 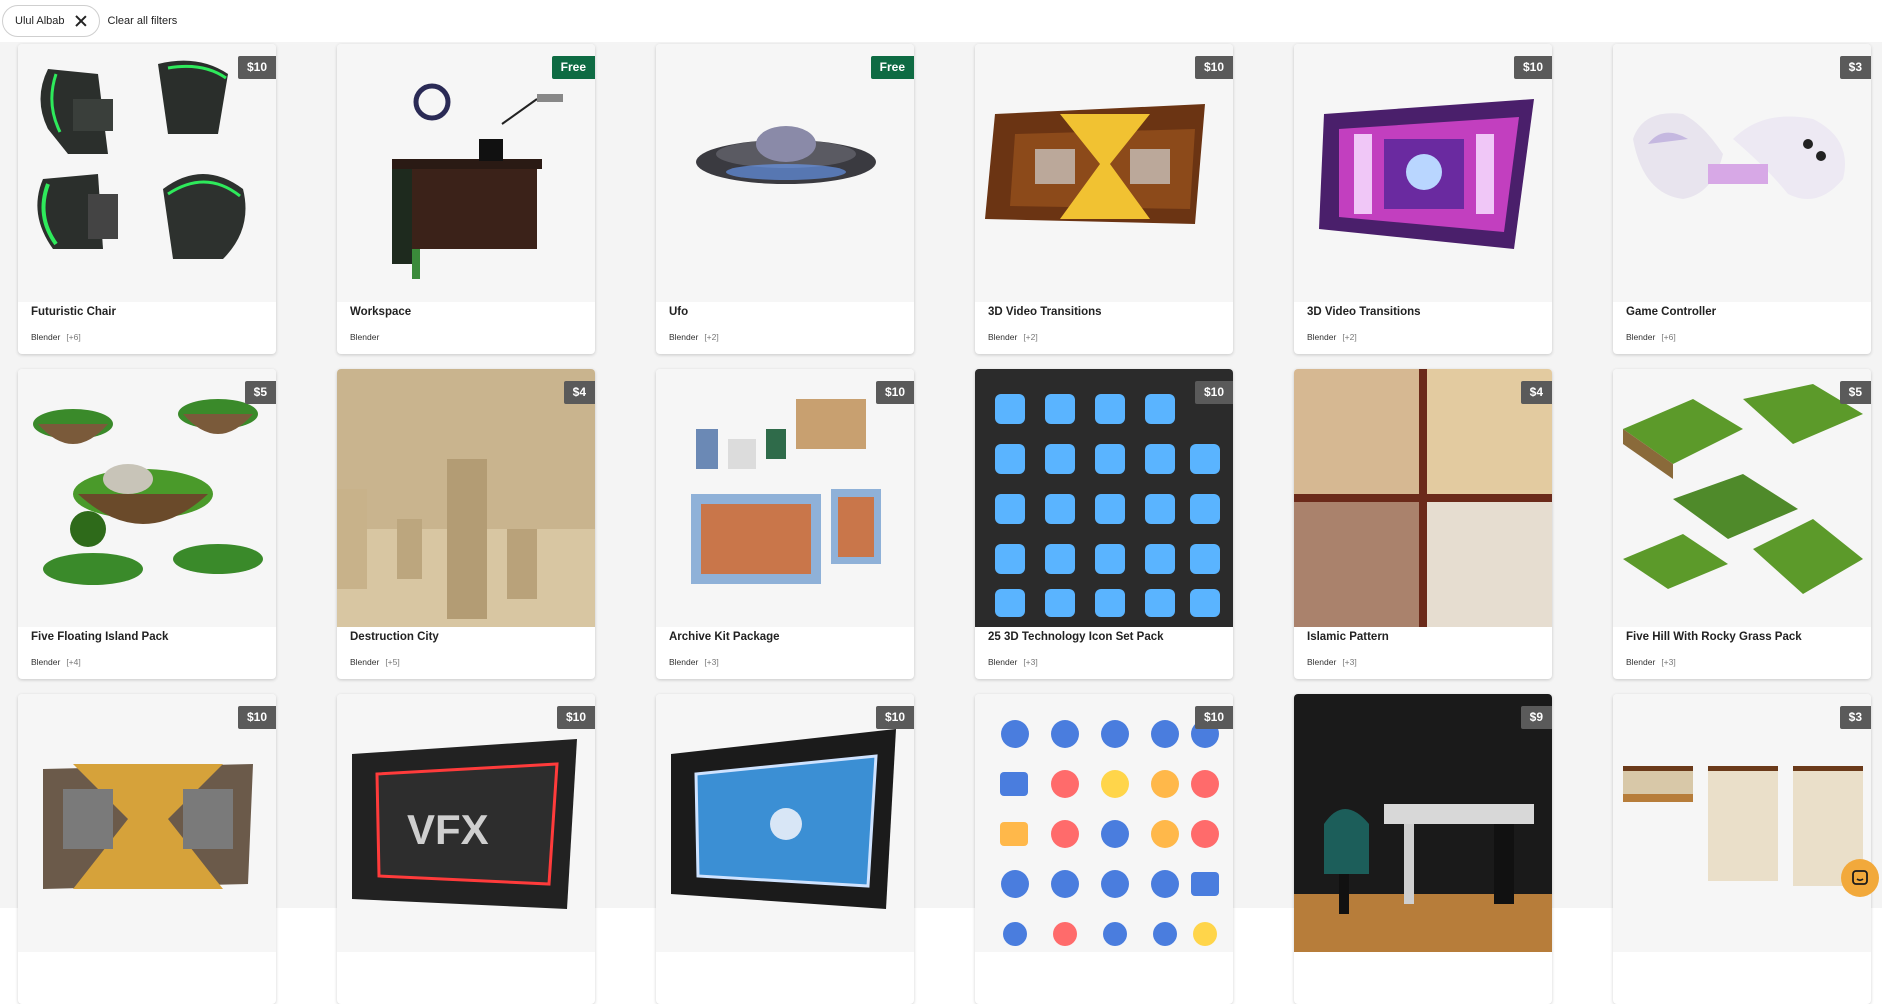 I want to click on product-thumbnail: VFX $10, so click(x=466, y=823).